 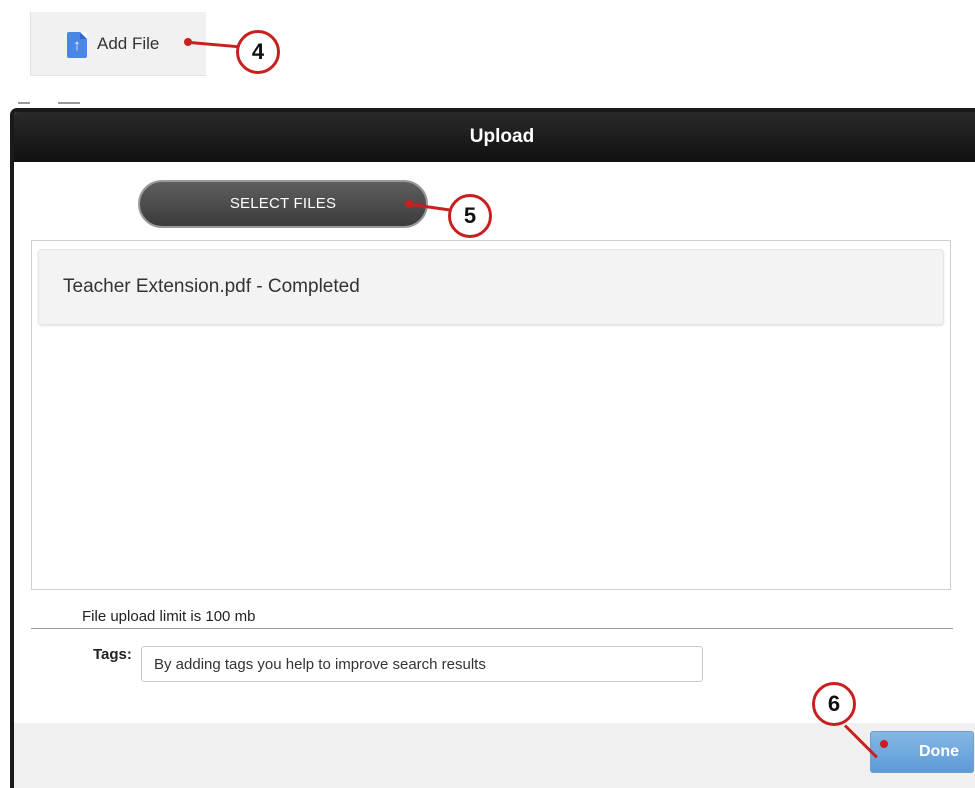 I want to click on tags-input, so click(x=422, y=664).